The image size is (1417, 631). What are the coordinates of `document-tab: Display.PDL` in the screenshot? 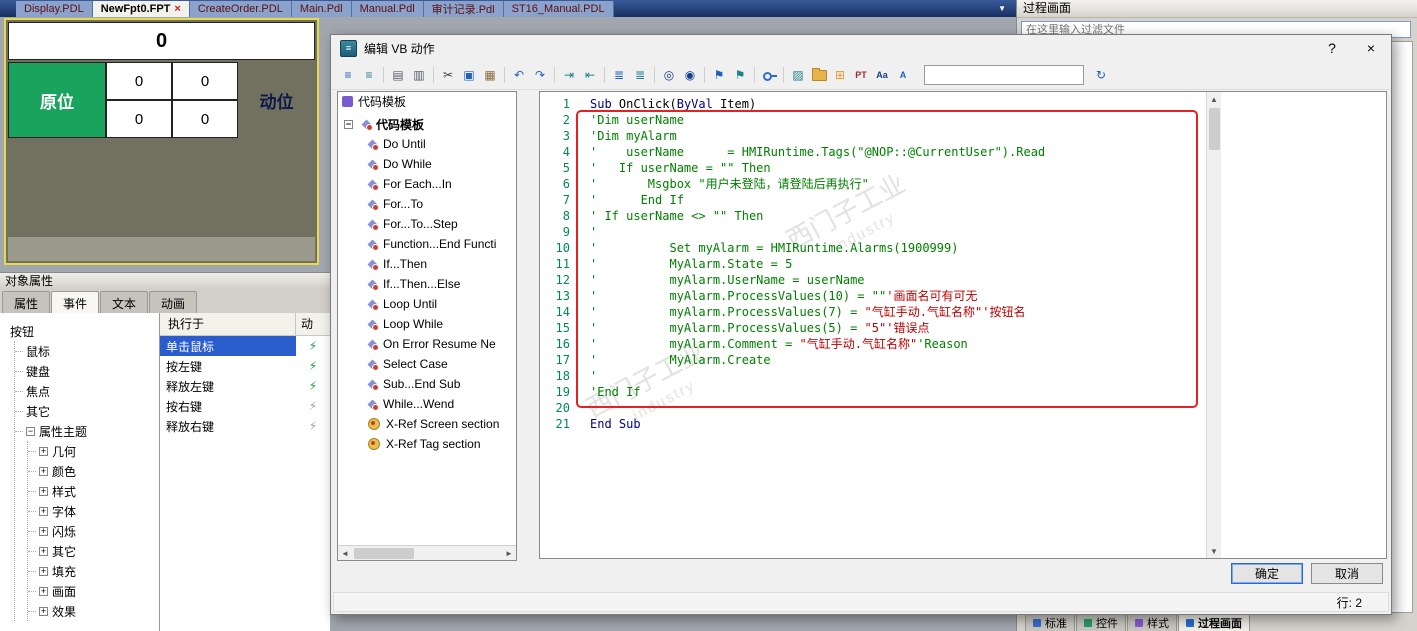 It's located at (54, 9).